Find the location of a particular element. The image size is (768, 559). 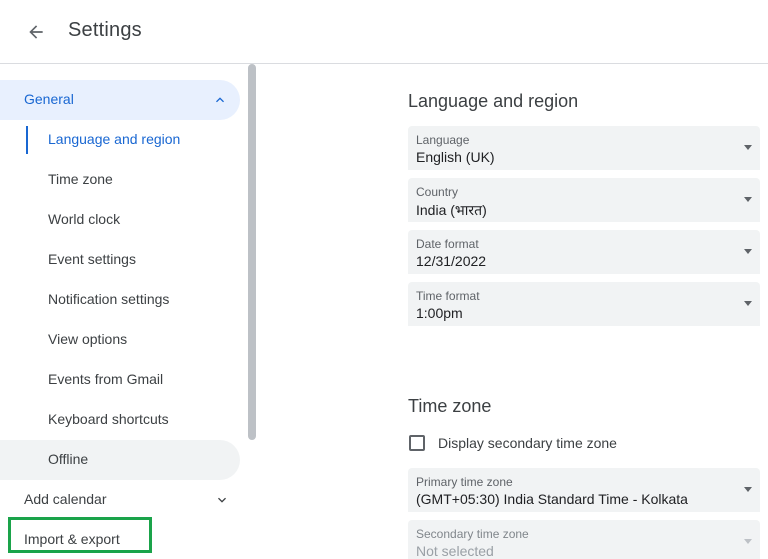

sidebar-item-label: Notification settings is located at coordinates (109, 299).